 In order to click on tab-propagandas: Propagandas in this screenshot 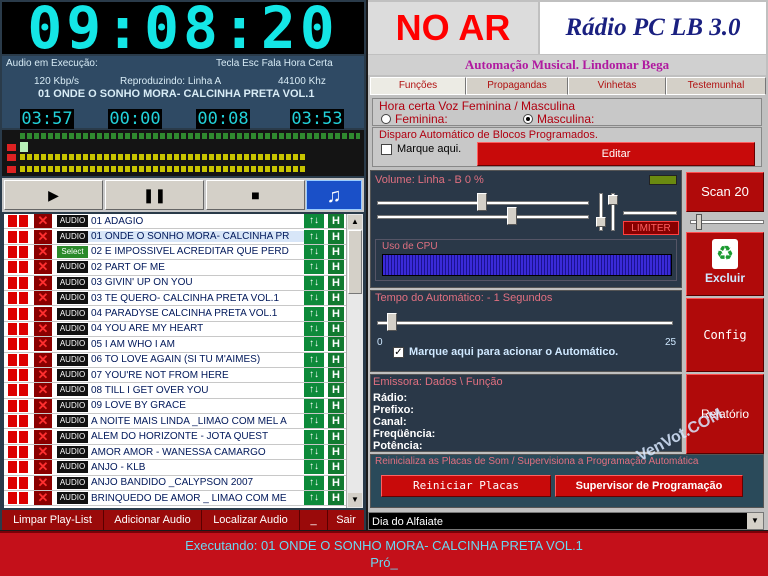, I will do `click(517, 86)`.